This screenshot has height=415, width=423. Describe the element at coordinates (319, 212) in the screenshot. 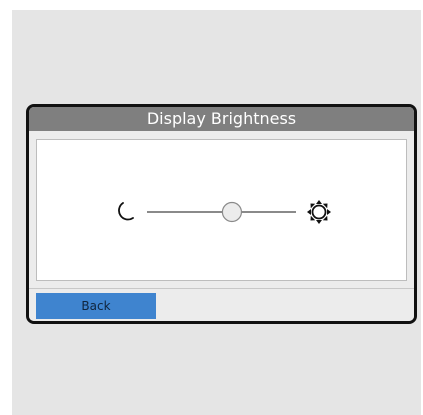

I see `sun-icon` at that location.